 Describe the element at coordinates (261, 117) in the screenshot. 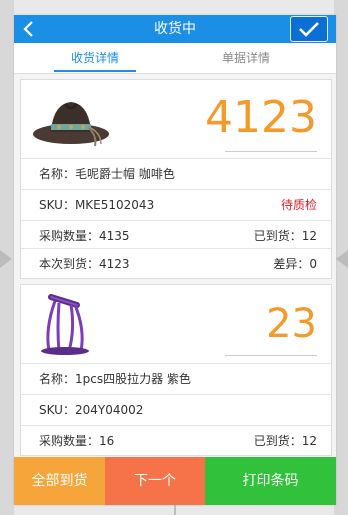

I see `received-quantity: 4123` at that location.